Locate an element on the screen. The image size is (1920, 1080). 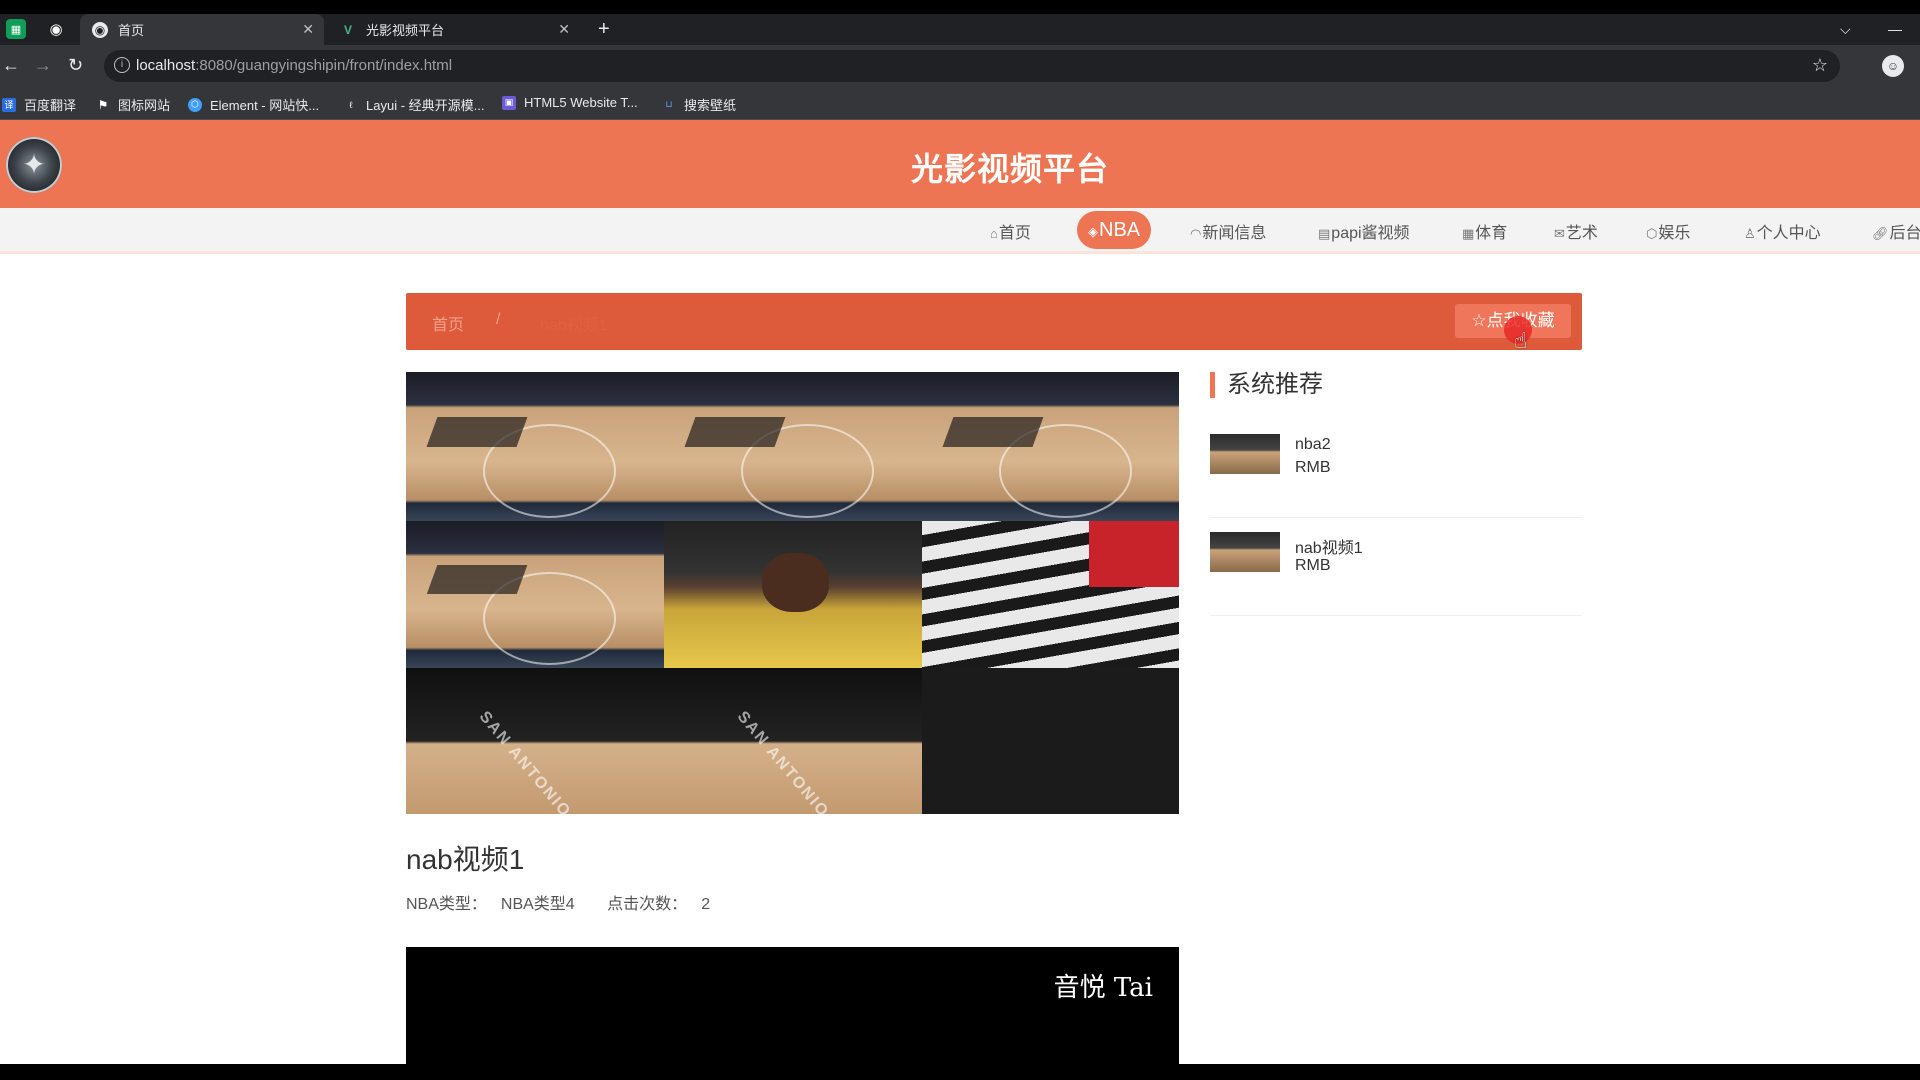
recommend-title: nab视频1 is located at coordinates (1329, 546).